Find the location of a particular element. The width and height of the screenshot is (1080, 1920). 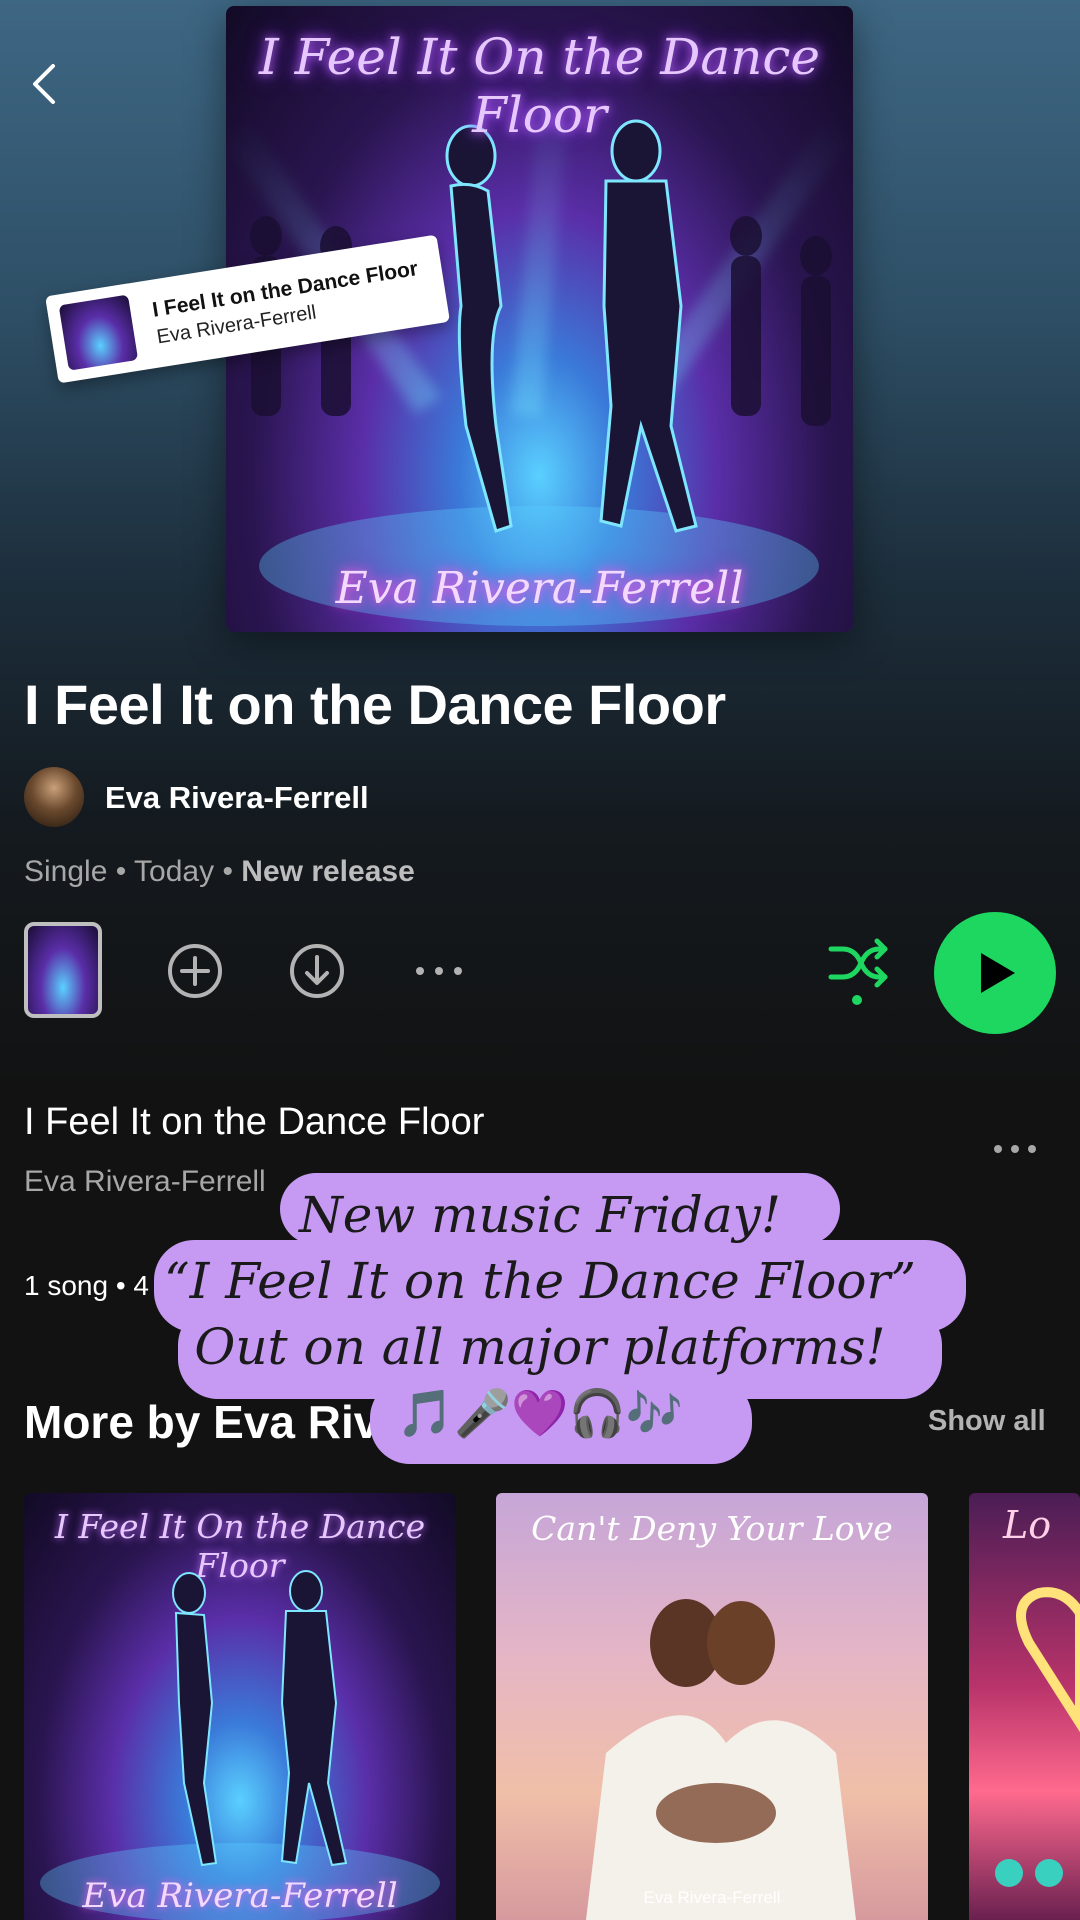

shuffle-button is located at coordinates (859, 971).